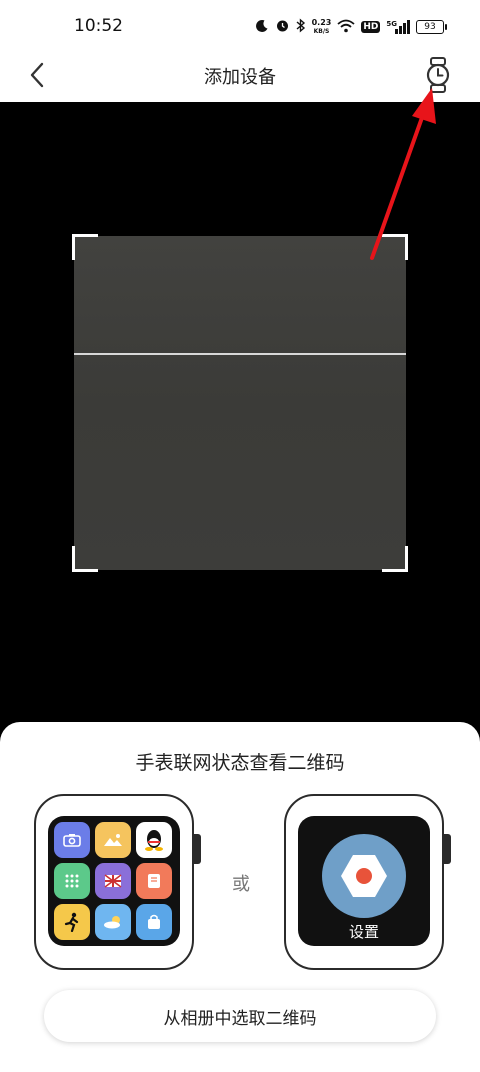 Image resolution: width=480 pixels, height=1072 pixels. What do you see at coordinates (282, 27) in the screenshot?
I see `alarm-icon` at bounding box center [282, 27].